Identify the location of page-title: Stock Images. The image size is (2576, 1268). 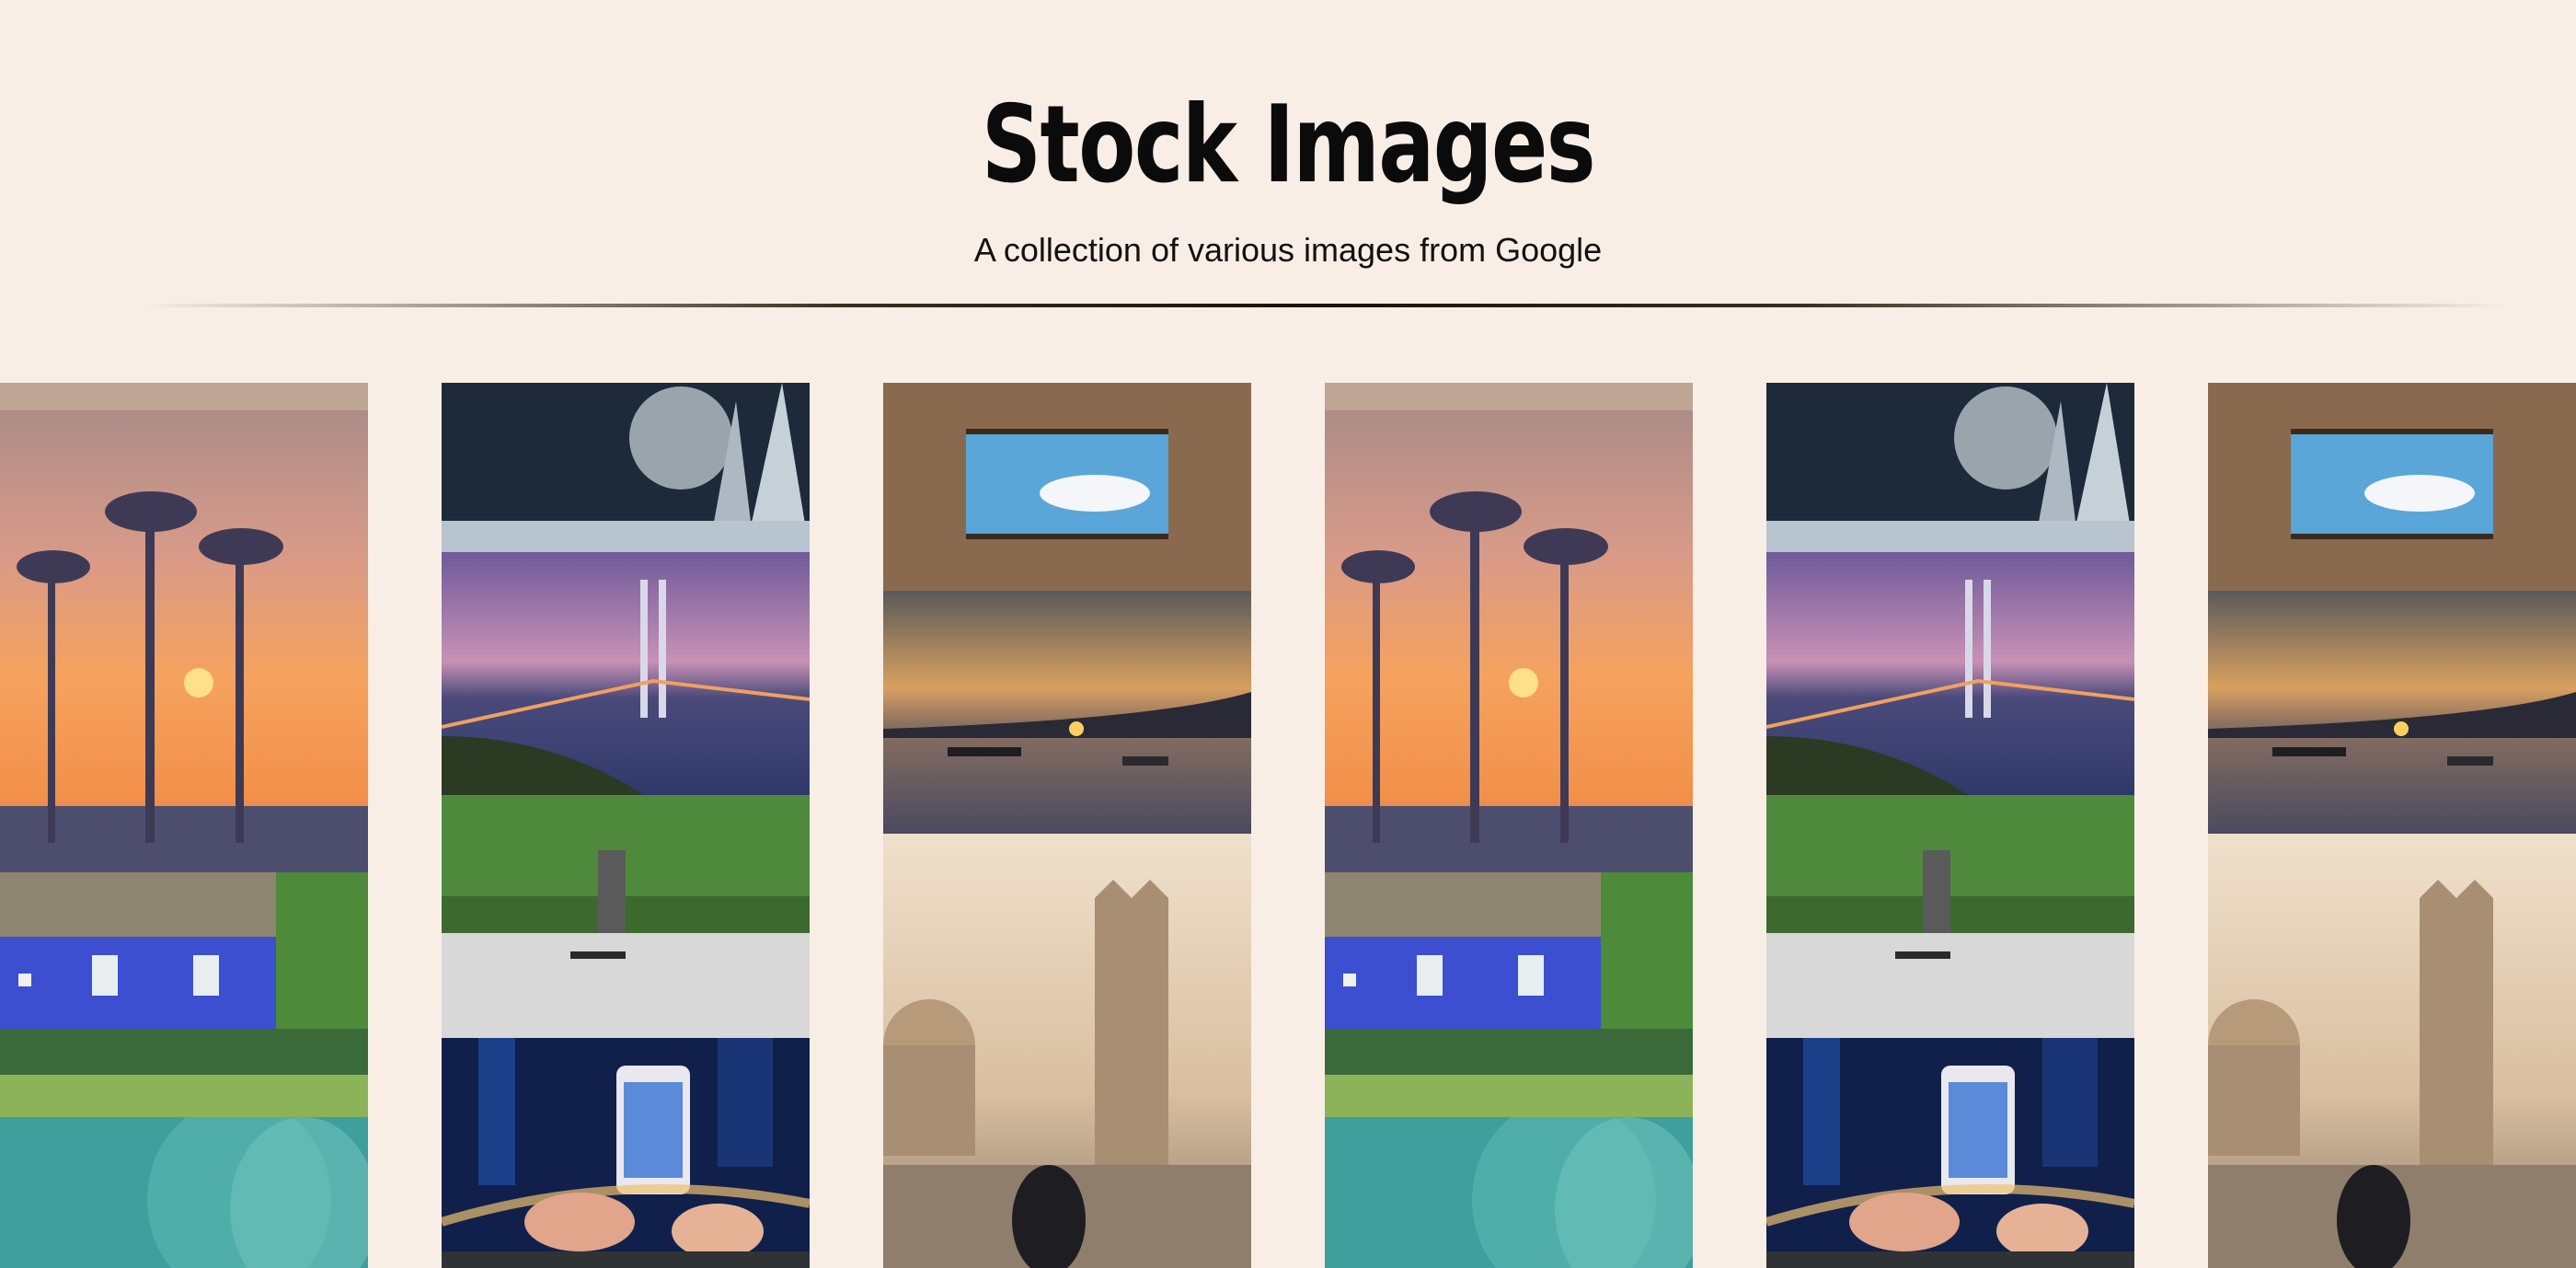
(1288, 145).